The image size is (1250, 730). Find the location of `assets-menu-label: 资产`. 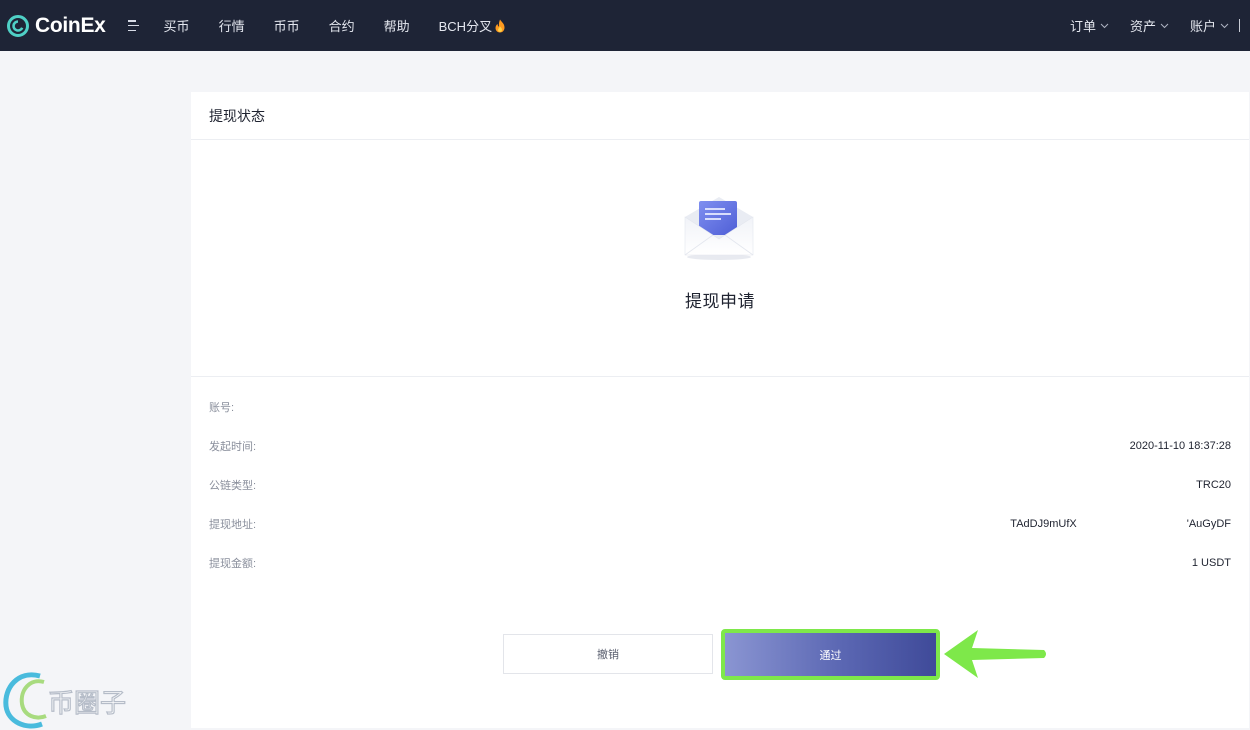

assets-menu-label: 资产 is located at coordinates (1142, 26).